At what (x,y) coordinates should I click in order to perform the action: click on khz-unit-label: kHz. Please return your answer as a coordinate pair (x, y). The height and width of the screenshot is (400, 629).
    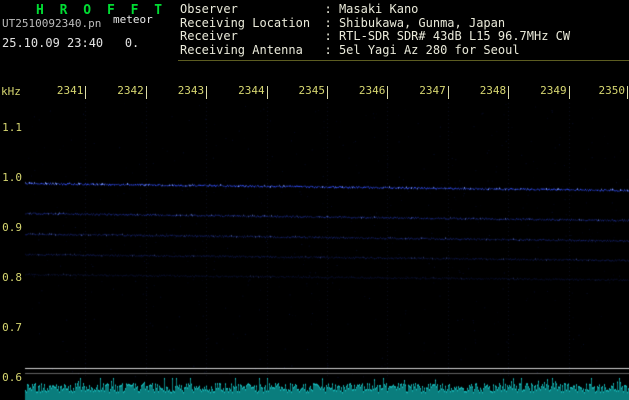
    Looking at the image, I should click on (11, 91).